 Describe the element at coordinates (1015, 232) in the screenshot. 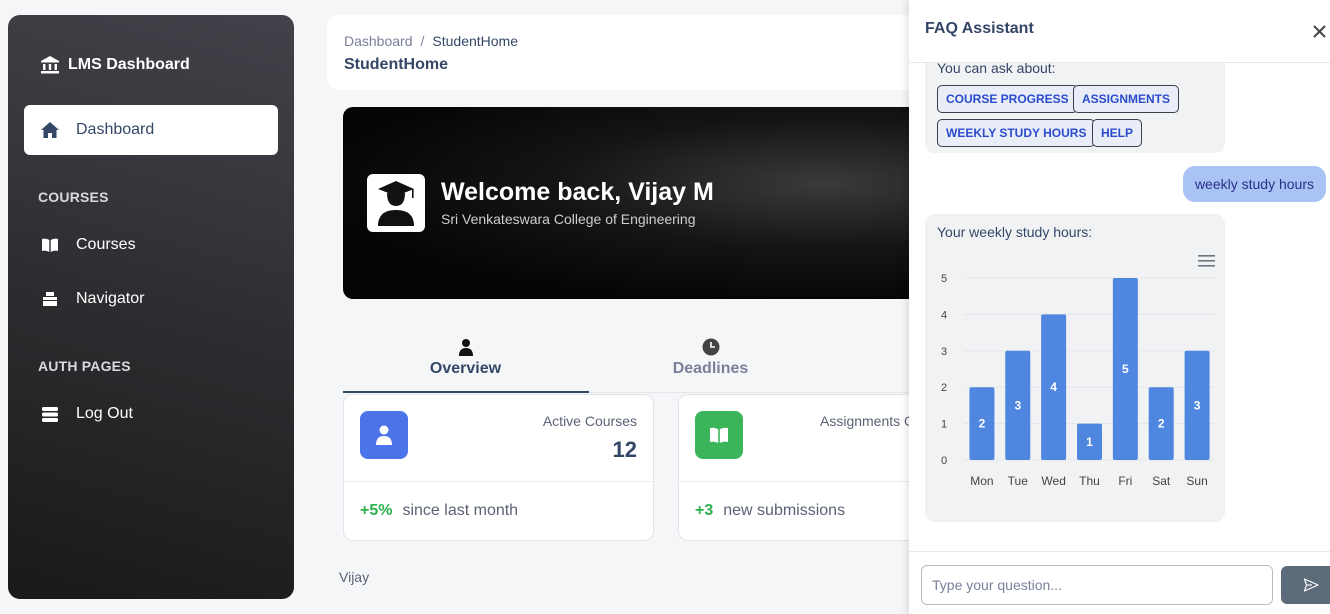

I see `message-text: Your weekly study hours:` at that location.